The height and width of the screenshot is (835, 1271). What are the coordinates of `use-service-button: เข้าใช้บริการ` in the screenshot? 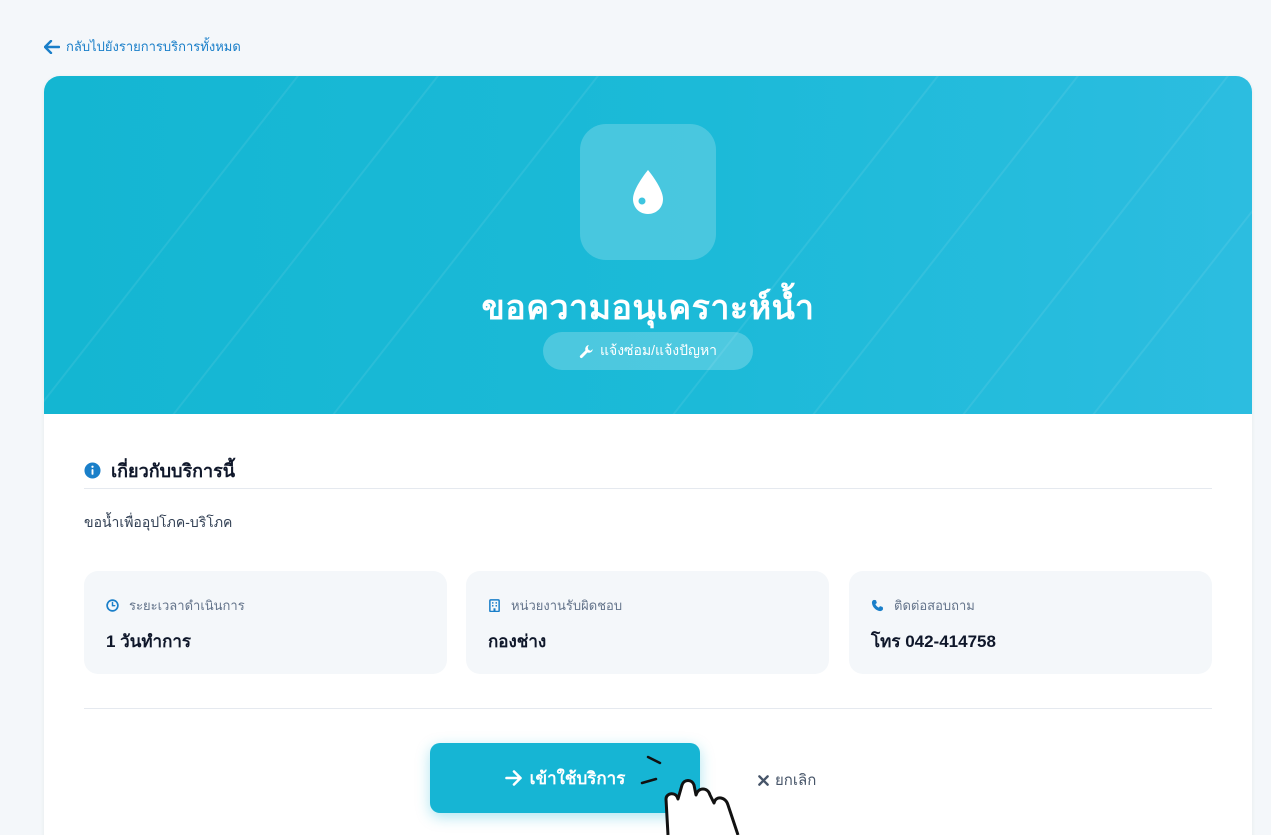 It's located at (565, 778).